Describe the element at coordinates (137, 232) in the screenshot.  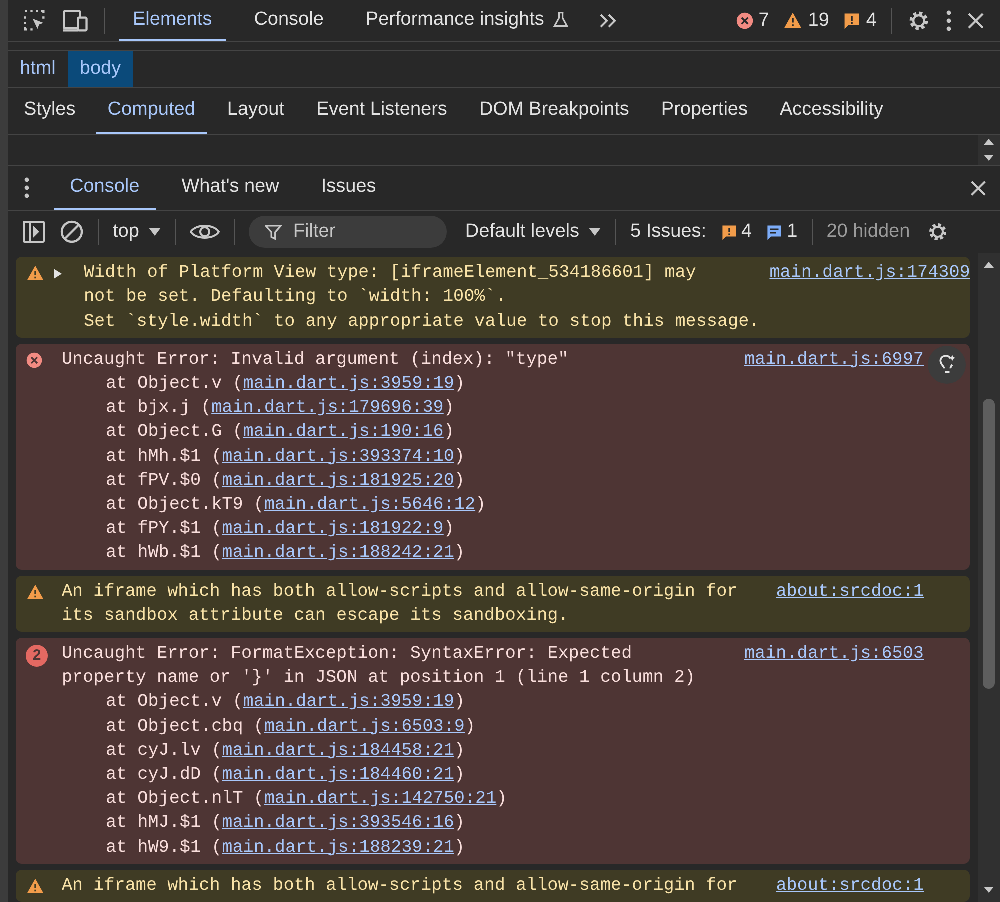
I see `context-dropdown: top` at that location.